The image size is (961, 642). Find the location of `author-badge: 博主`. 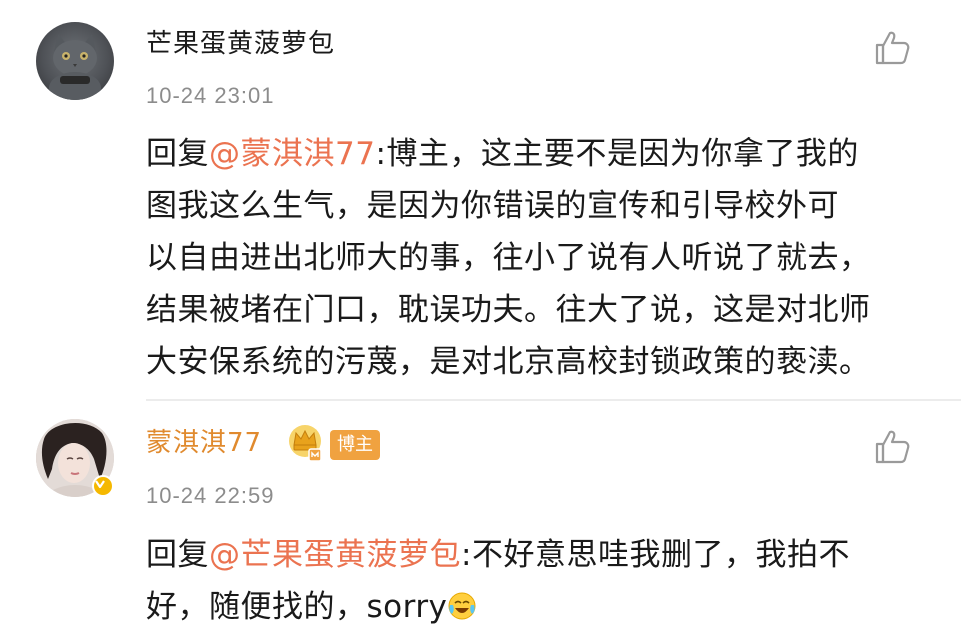

author-badge: 博主 is located at coordinates (355, 445).